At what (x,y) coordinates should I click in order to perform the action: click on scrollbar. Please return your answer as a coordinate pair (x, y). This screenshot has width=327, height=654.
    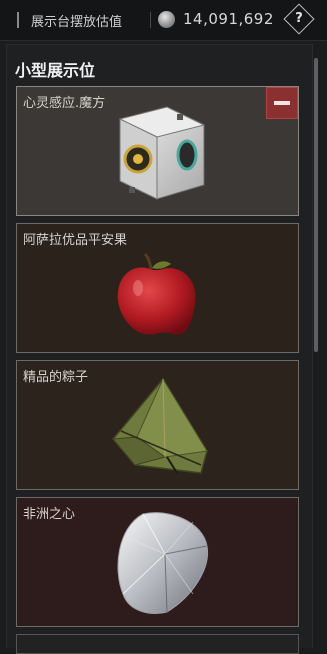
    Looking at the image, I should click on (316, 205).